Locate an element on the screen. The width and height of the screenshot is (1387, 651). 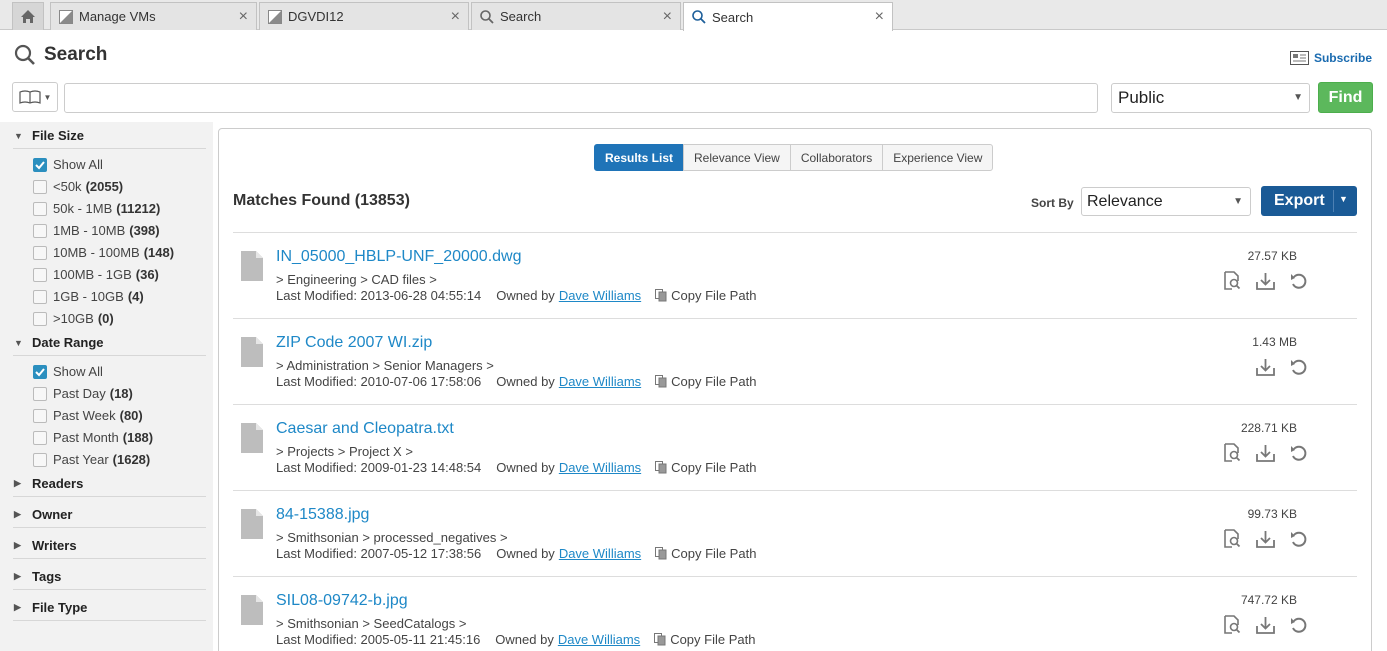
download-icon is located at coordinates (1265, 367).